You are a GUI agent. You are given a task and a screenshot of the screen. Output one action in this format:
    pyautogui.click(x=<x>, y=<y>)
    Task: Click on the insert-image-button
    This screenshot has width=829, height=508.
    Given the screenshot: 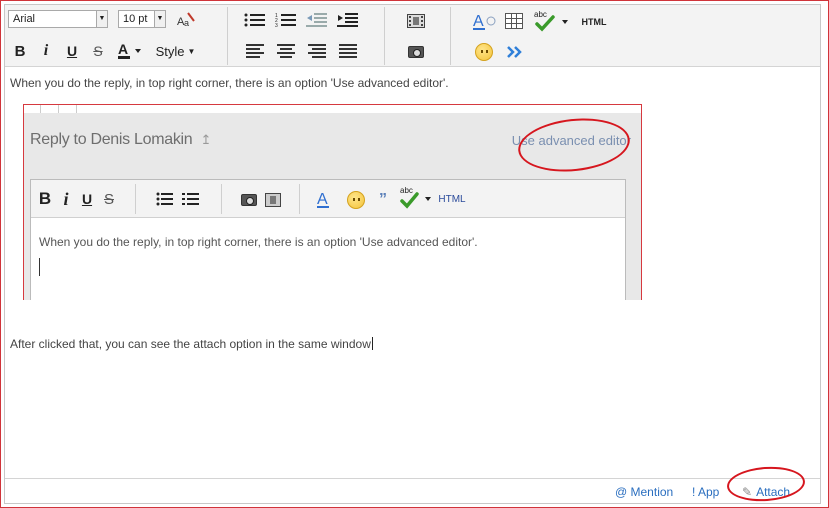 What is the action you would take?
    pyautogui.click(x=416, y=52)
    